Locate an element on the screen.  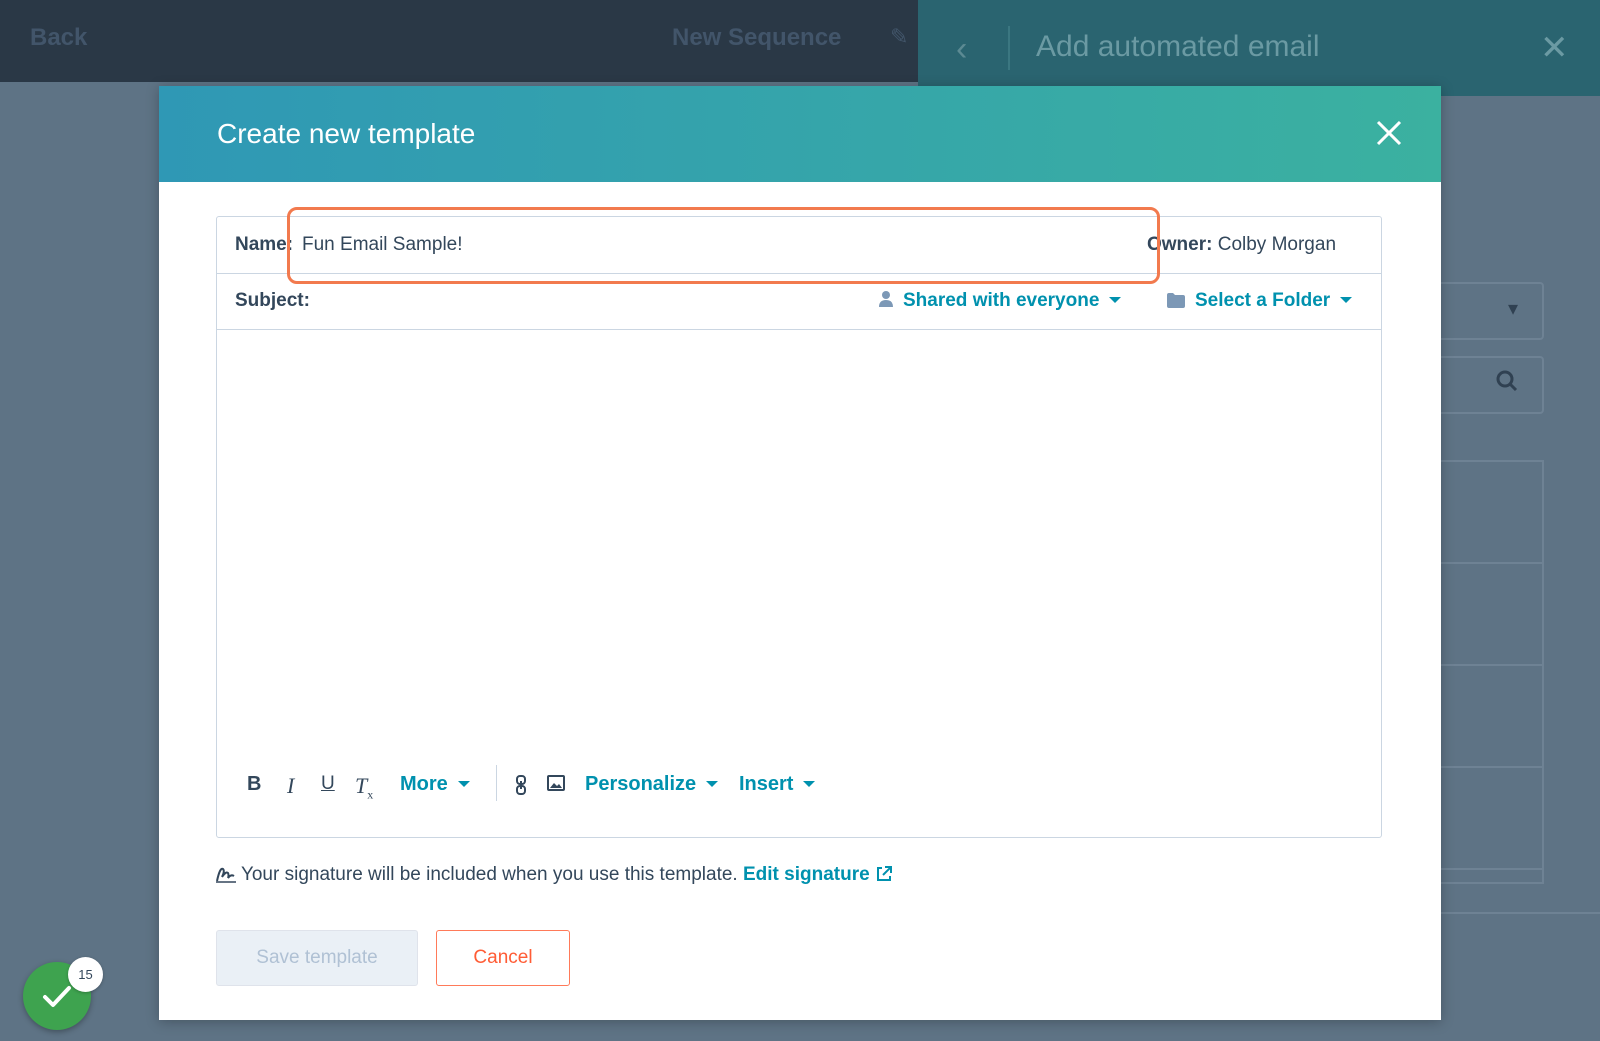
background-divider is located at coordinates (1520, 913).